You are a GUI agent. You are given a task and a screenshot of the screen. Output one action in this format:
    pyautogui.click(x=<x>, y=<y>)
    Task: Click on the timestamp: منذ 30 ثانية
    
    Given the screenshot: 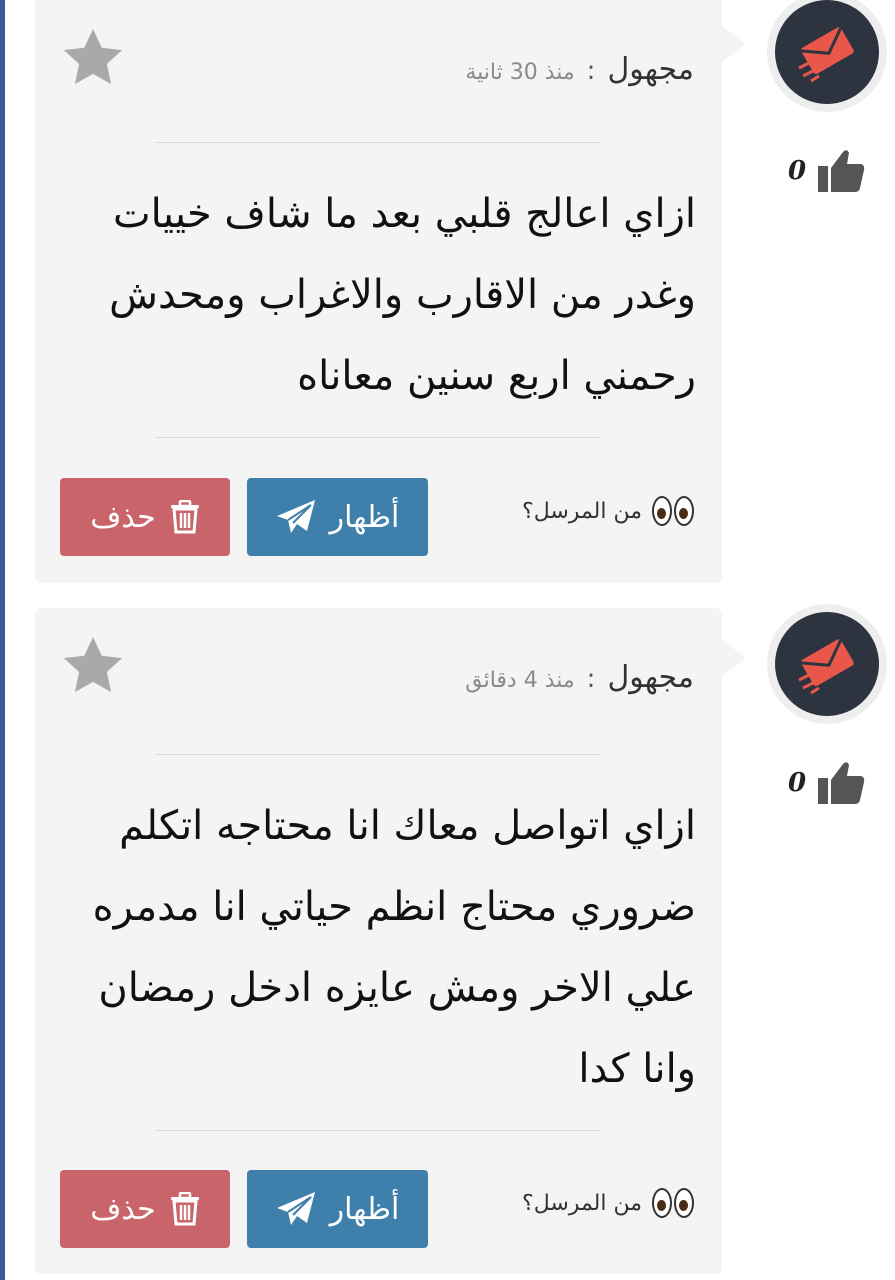 What is the action you would take?
    pyautogui.click(x=520, y=72)
    